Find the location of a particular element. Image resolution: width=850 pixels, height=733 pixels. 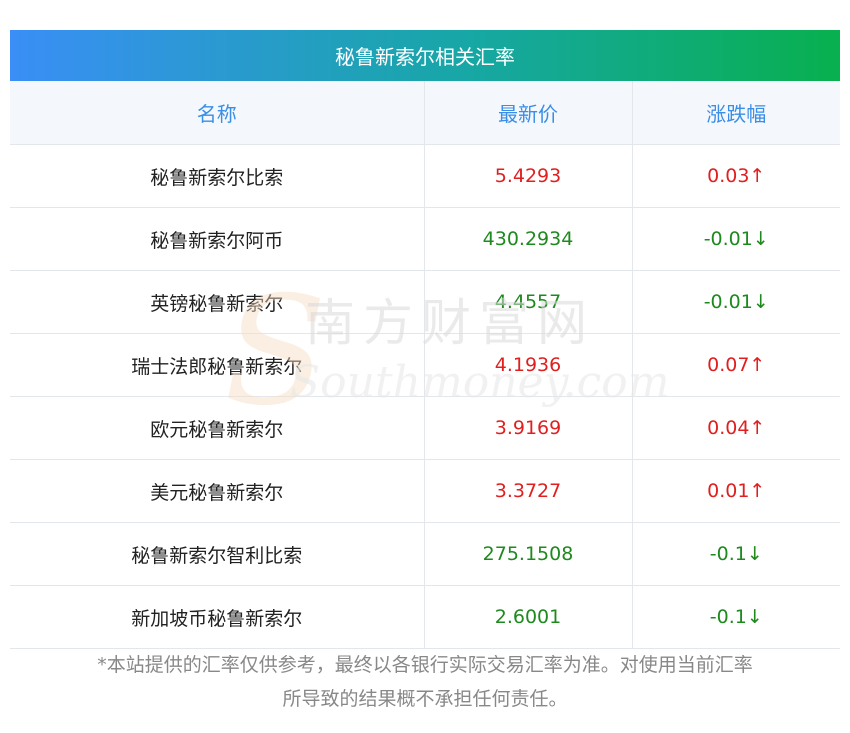

panel-title-banner: 秘鲁新索尔相关汇率 is located at coordinates (425, 55).